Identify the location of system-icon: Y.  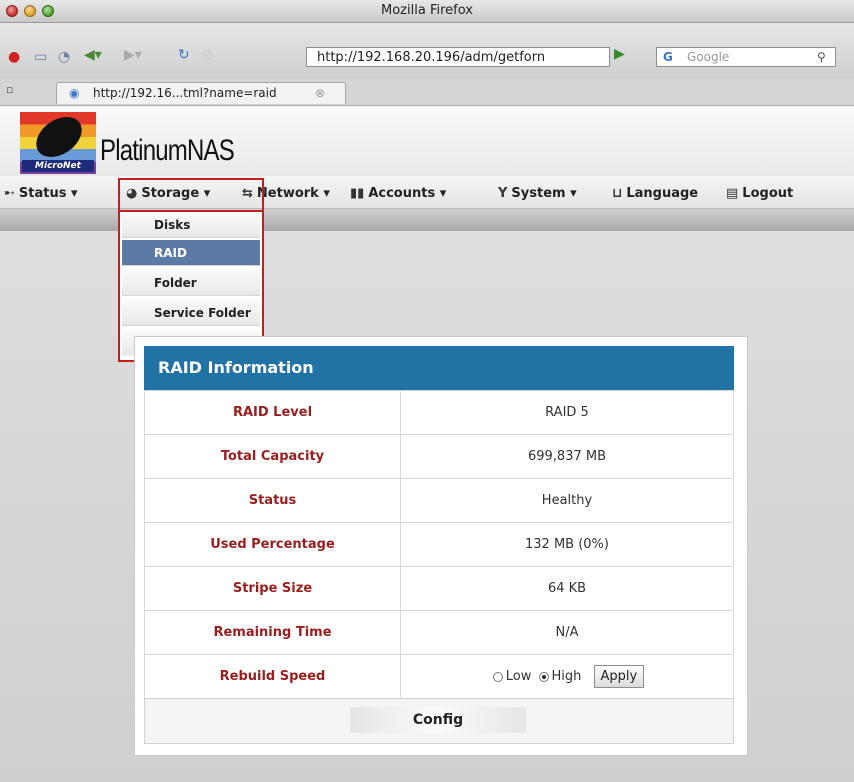
(503, 193).